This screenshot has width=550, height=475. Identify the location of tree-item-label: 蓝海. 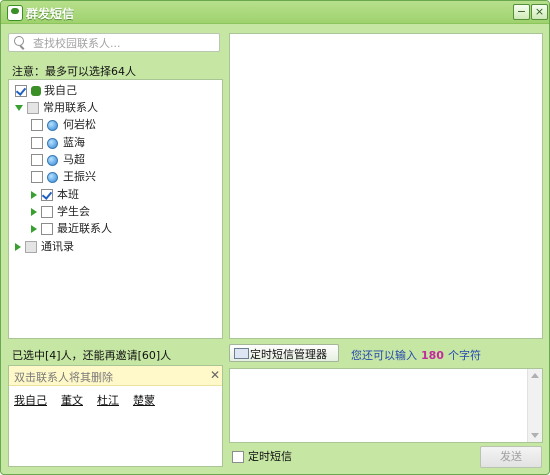
(74, 142).